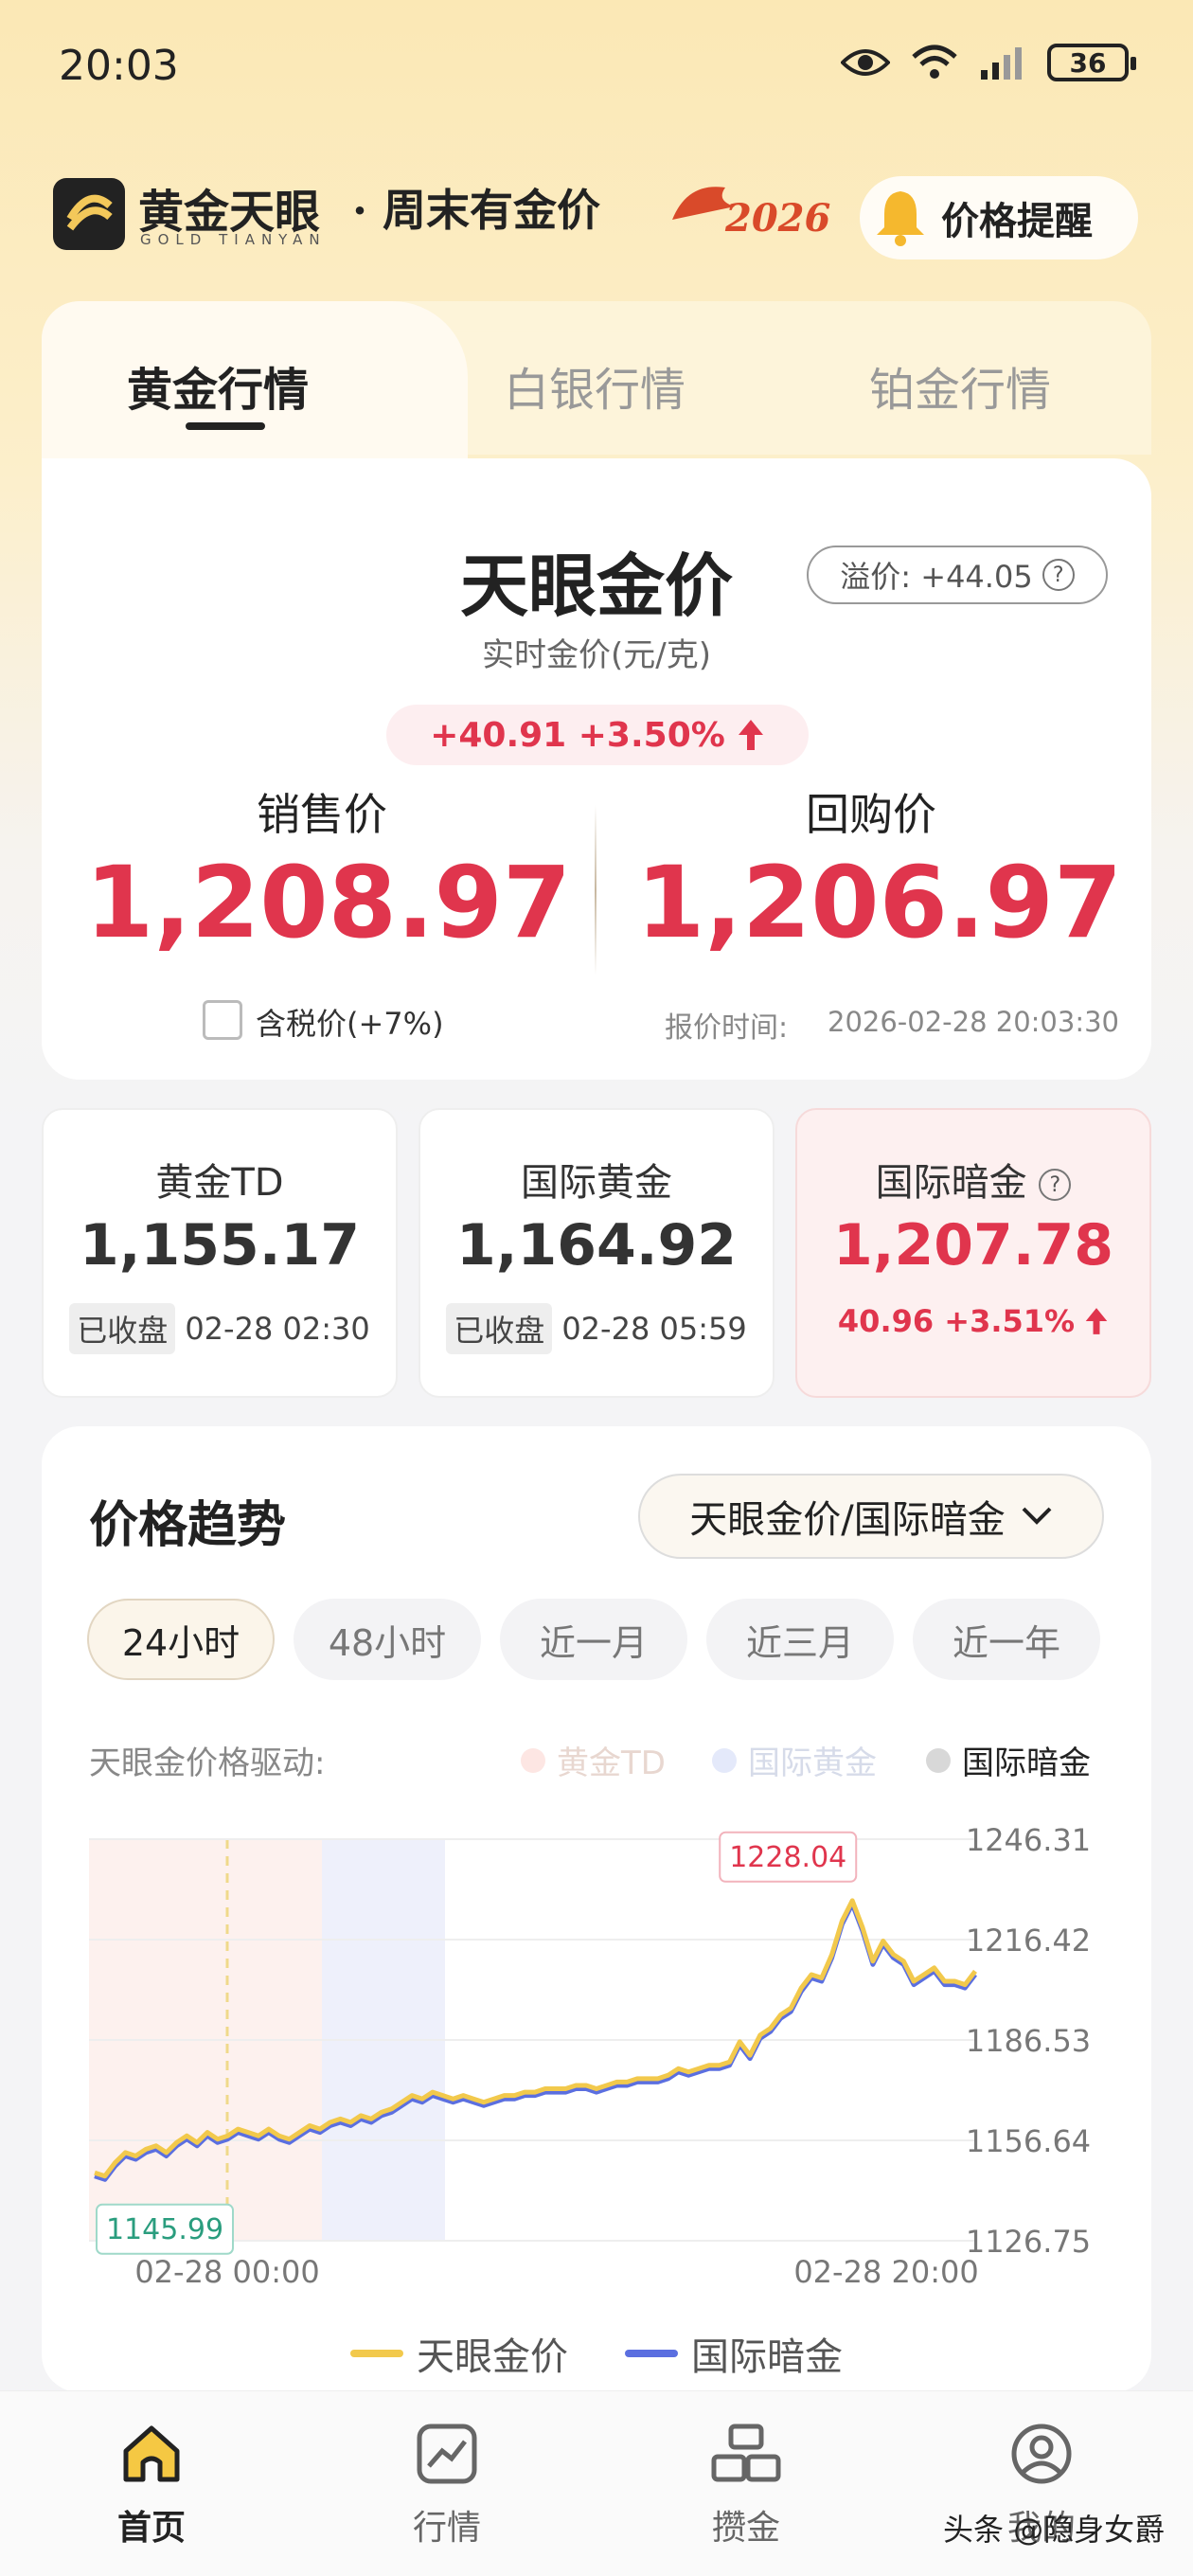 This screenshot has height=2576, width=1193. Describe the element at coordinates (1001, 63) in the screenshot. I see `signal-icon` at that location.